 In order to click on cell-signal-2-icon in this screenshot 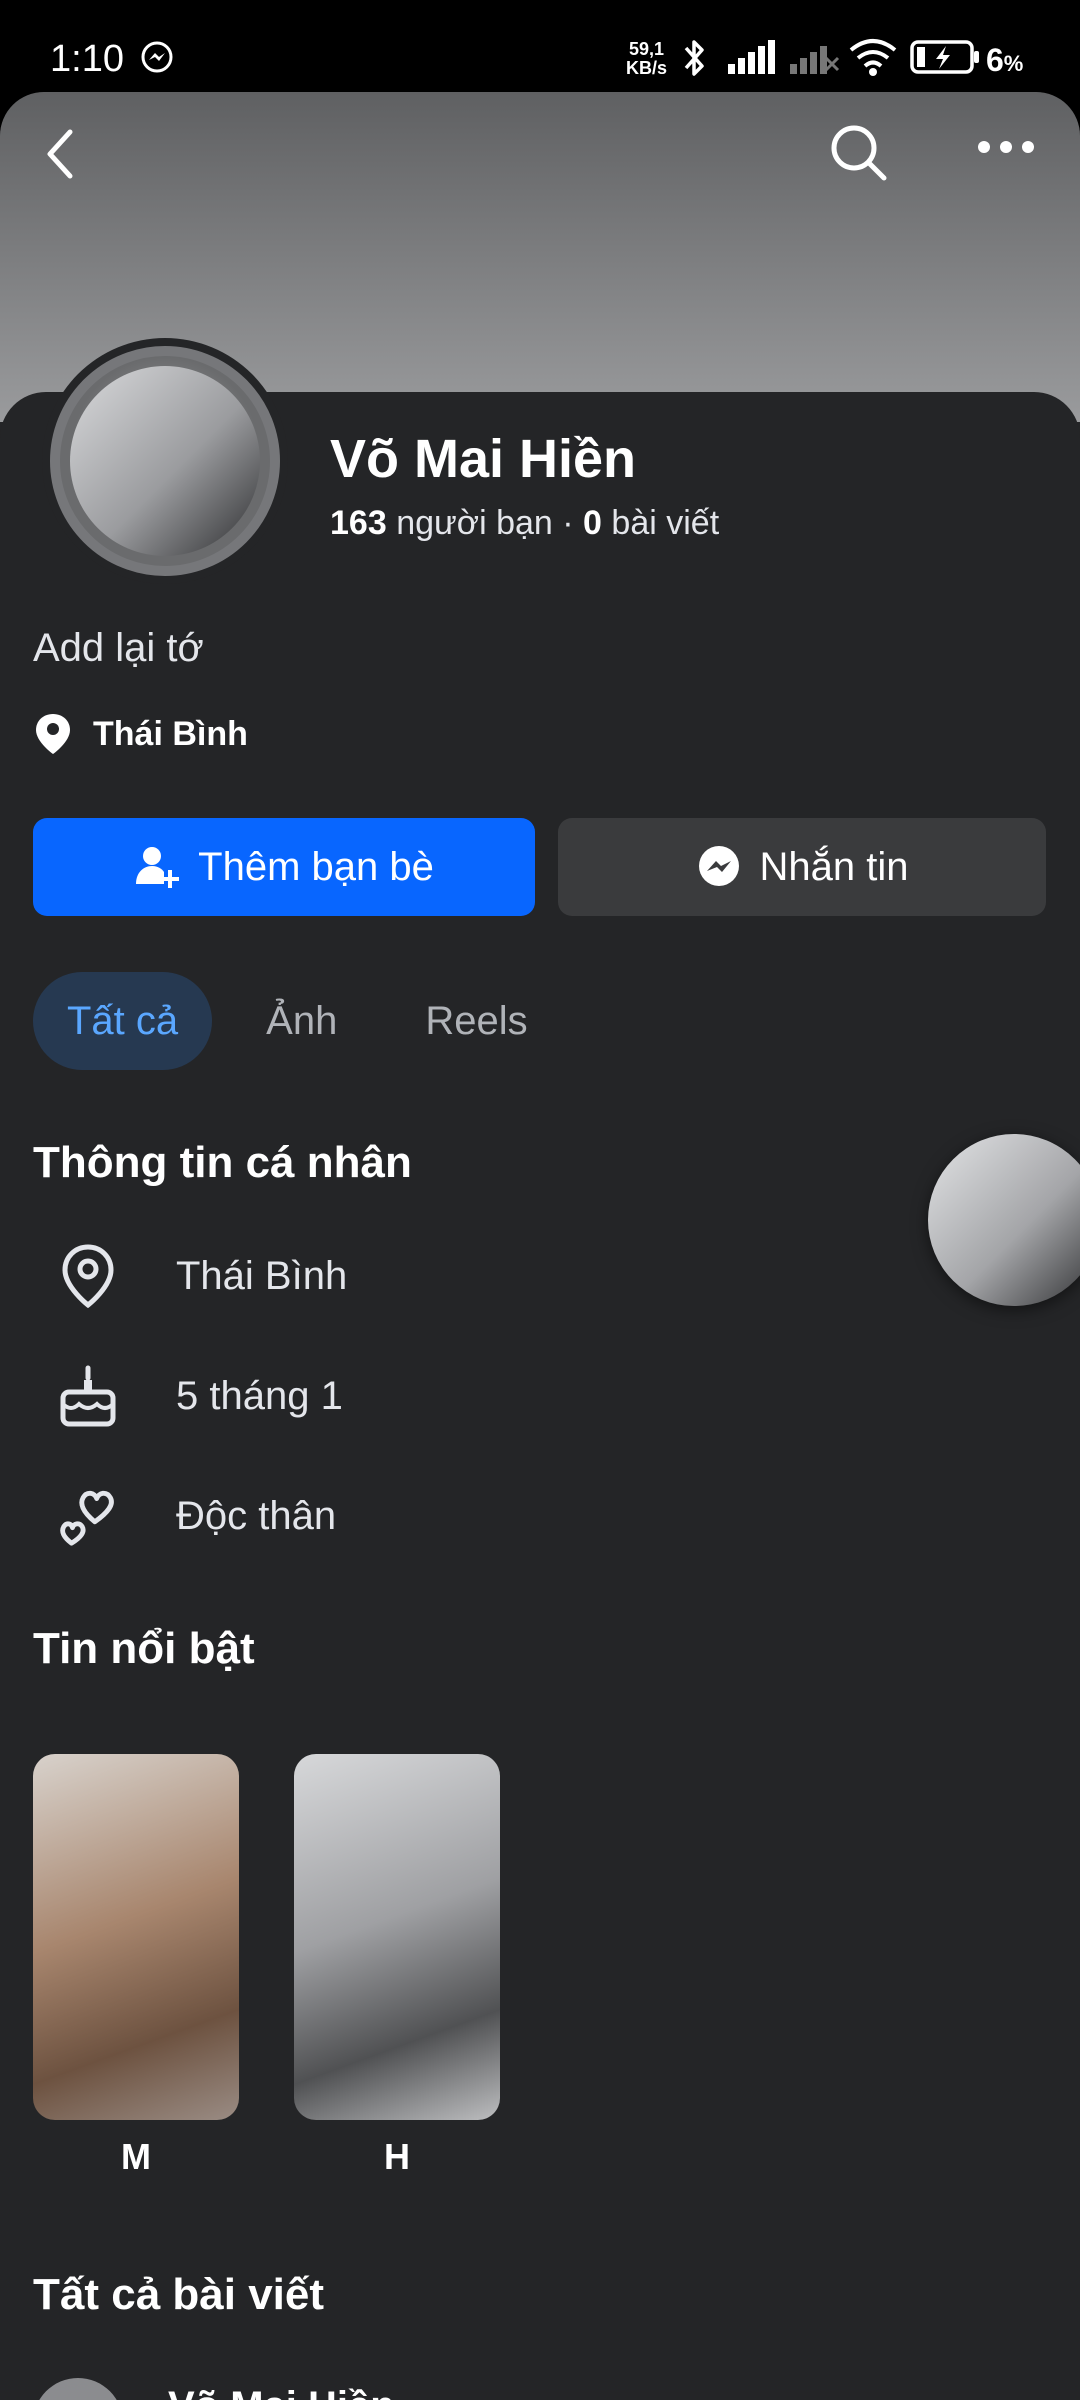, I will do `click(815, 59)`.